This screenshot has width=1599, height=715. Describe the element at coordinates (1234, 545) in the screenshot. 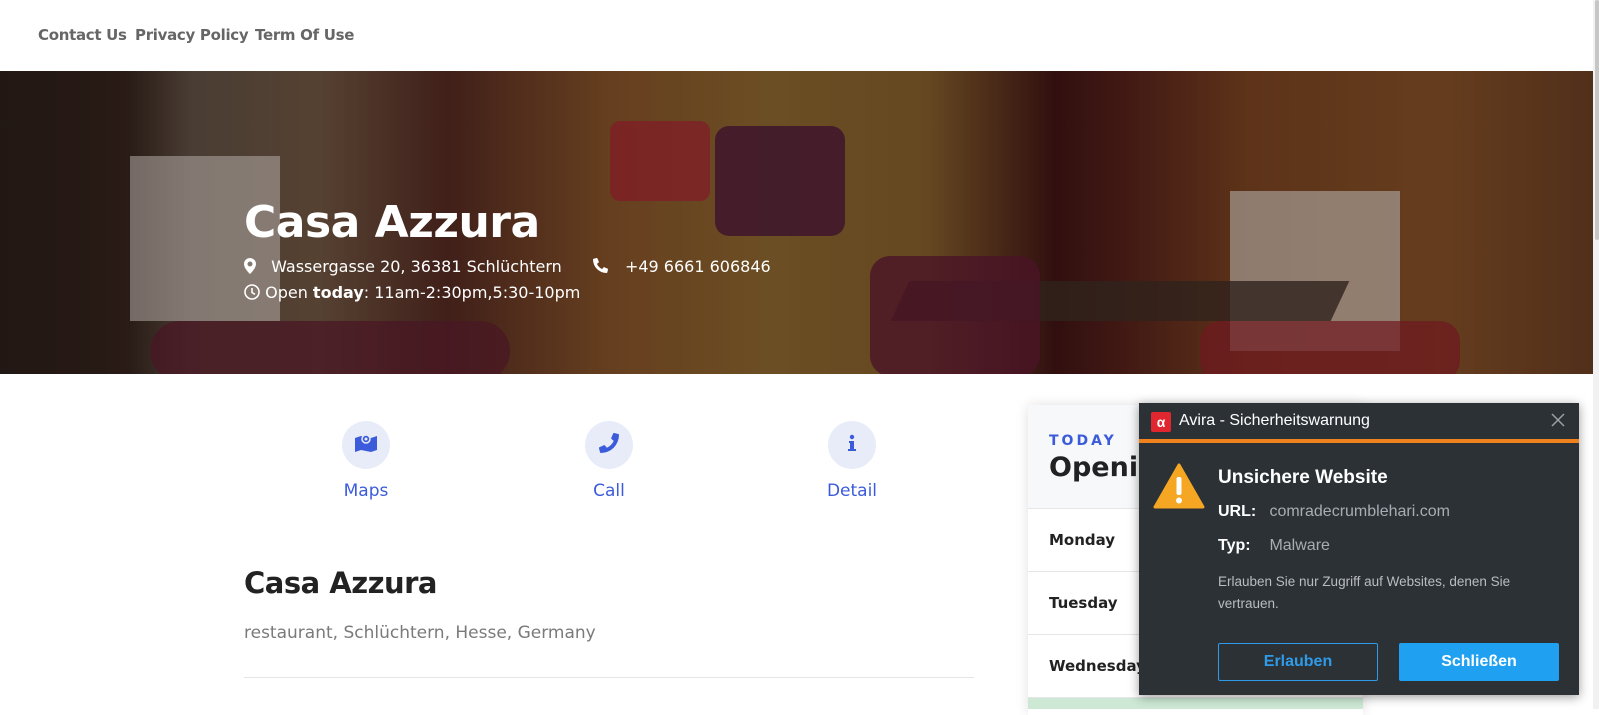

I see `type-key: Typ:` at that location.